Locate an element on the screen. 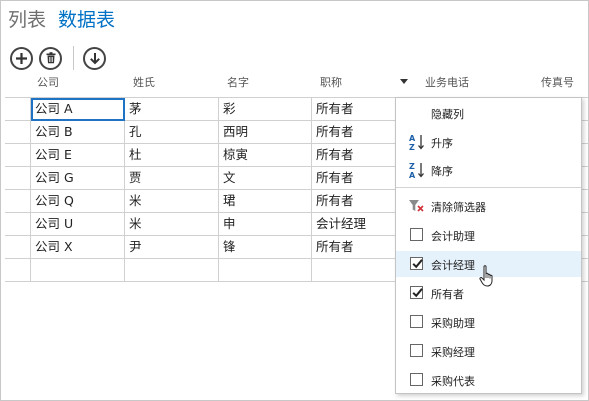  table-row: 公司 X 尹 锋 所有者 is located at coordinates (200, 247).